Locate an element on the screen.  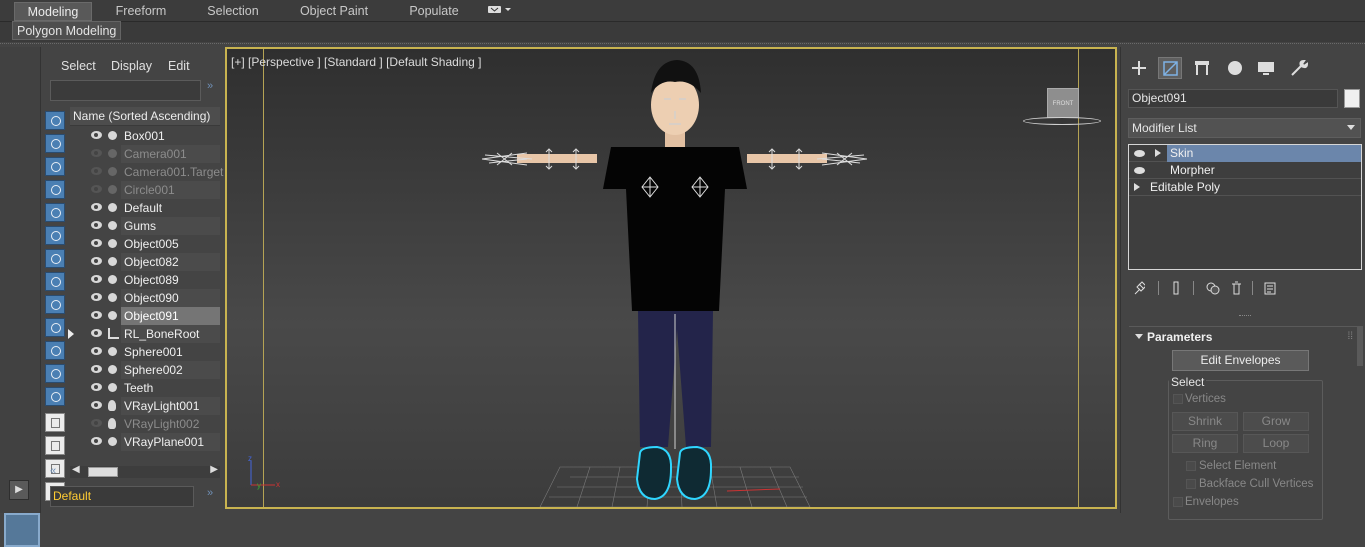
bones-filter-icon is located at coordinates (55, 327).